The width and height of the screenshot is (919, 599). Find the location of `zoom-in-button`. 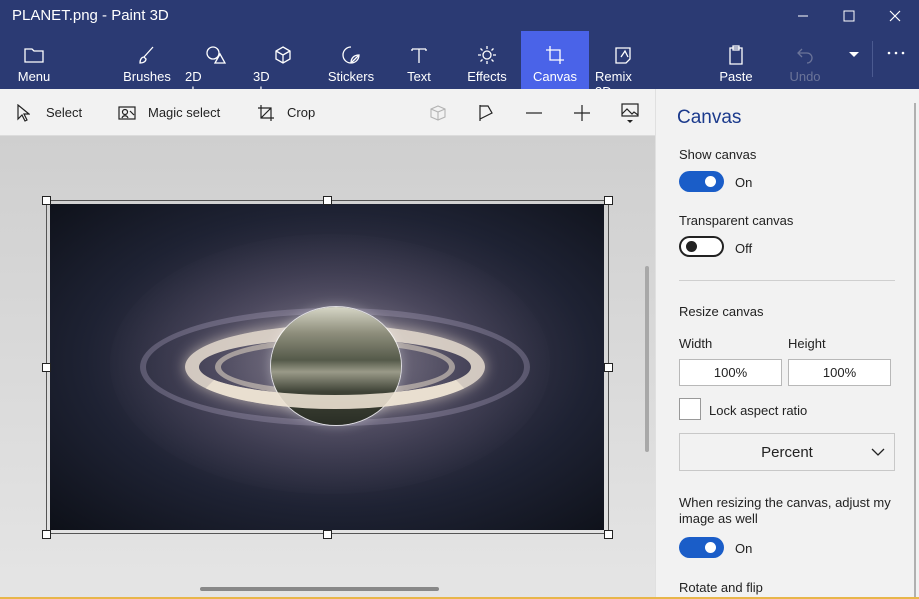

zoom-in-button is located at coordinates (582, 113).